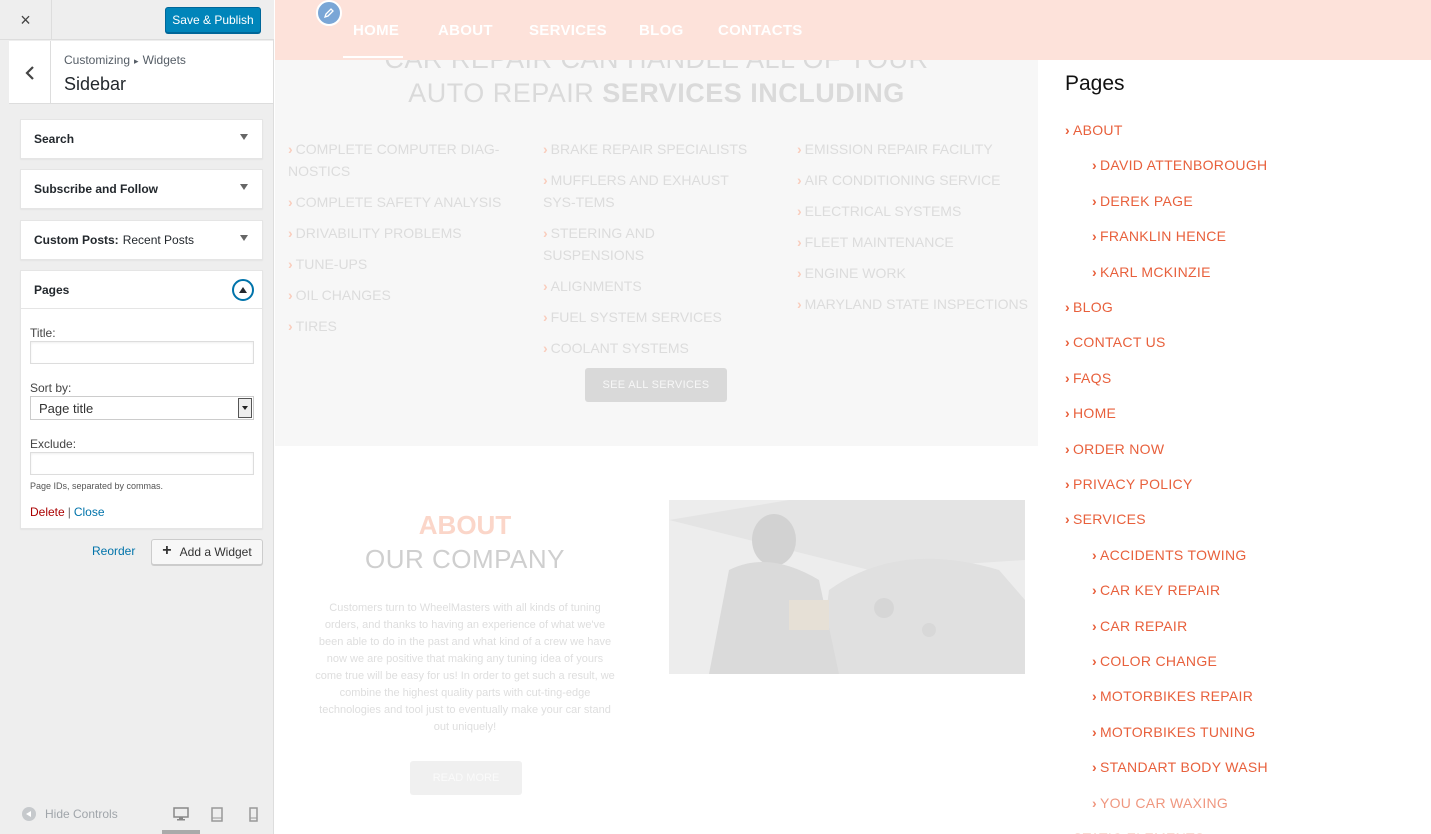 This screenshot has height=834, width=1431. I want to click on page-link-label: STANDART BODY WASH, so click(1183, 767).